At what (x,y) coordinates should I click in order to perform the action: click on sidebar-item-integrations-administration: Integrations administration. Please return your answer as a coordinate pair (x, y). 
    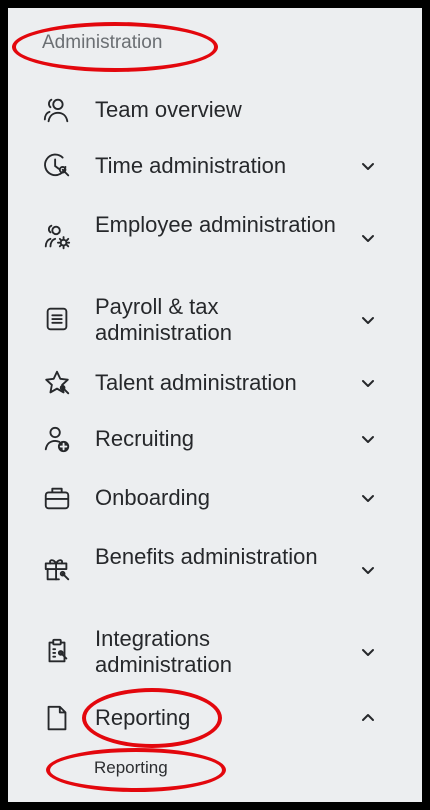
    Looking at the image, I should click on (215, 651).